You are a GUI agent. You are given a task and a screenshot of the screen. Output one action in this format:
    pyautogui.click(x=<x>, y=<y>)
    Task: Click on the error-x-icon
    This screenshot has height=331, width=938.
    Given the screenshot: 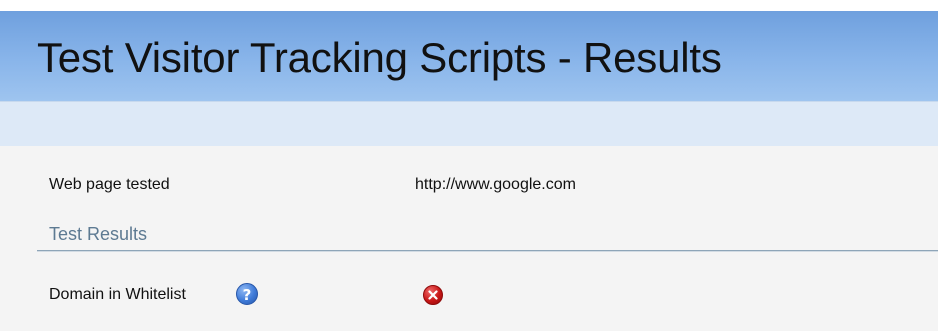 What is the action you would take?
    pyautogui.click(x=433, y=295)
    